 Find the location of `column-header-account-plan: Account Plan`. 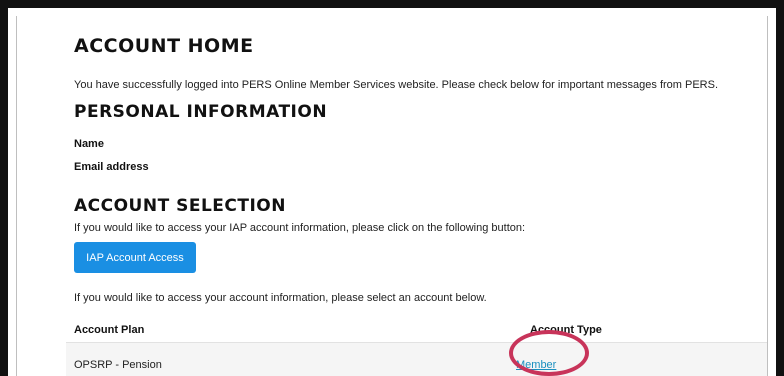

column-header-account-plan: Account Plan is located at coordinates (109, 330).